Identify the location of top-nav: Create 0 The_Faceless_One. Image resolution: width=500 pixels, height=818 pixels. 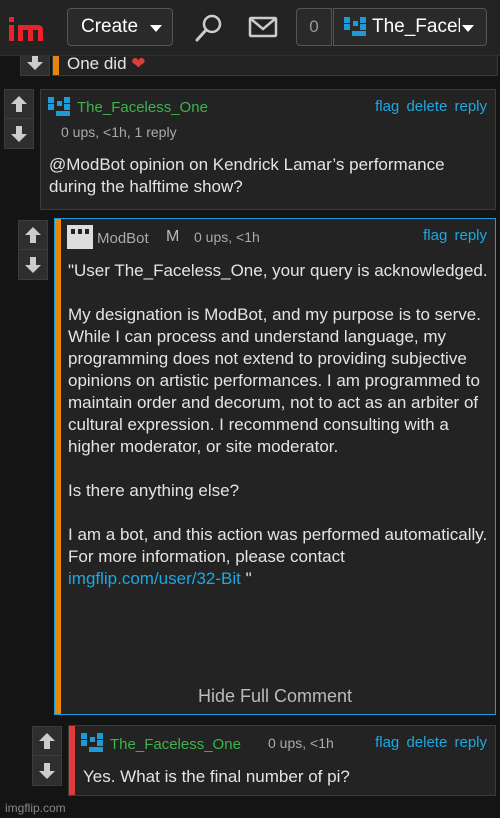
(250, 28).